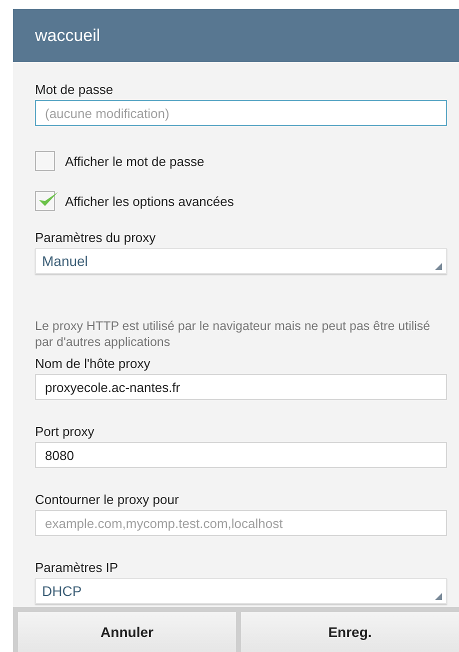 The height and width of the screenshot is (652, 459). I want to click on proxy-note: Le proxy HTTP est utilisé par le navigateur mais ne peut pas être utilisé par d'autres applications, so click(233, 334).